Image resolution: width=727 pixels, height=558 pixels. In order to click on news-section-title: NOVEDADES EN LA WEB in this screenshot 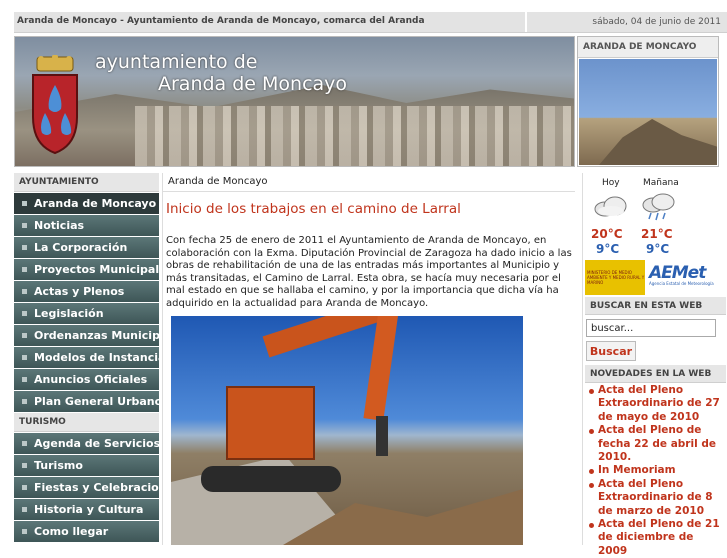, I will do `click(655, 374)`.